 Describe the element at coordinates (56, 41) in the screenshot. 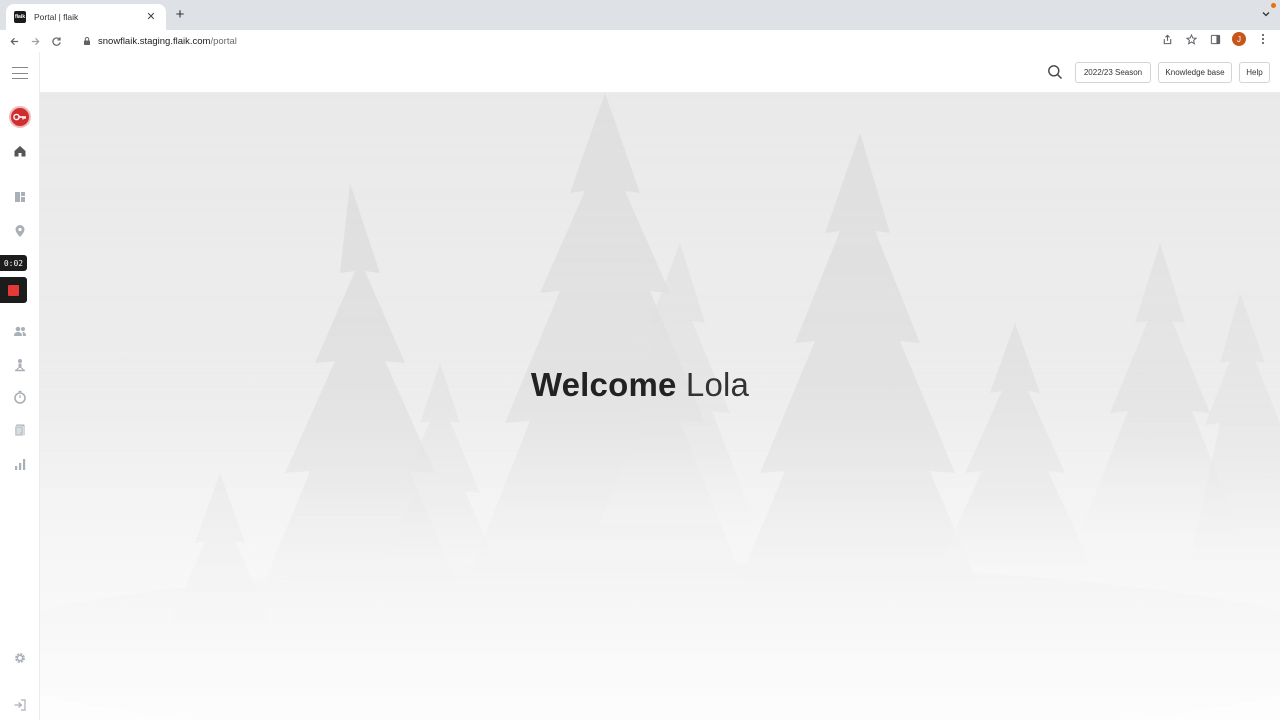

I see `reload-icon` at that location.